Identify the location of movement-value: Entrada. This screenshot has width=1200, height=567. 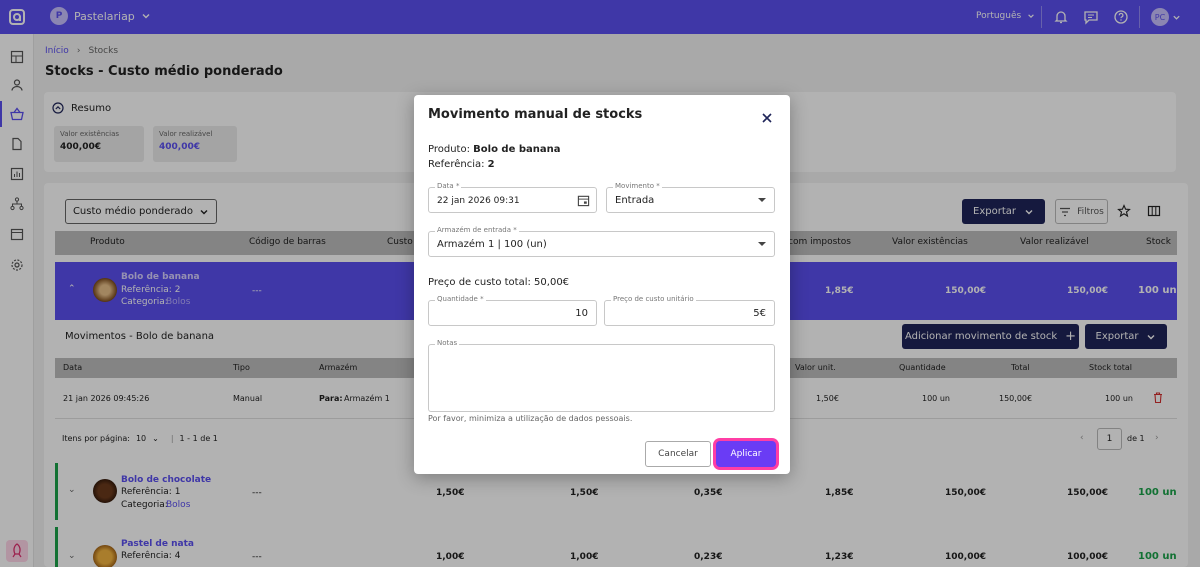
(635, 200).